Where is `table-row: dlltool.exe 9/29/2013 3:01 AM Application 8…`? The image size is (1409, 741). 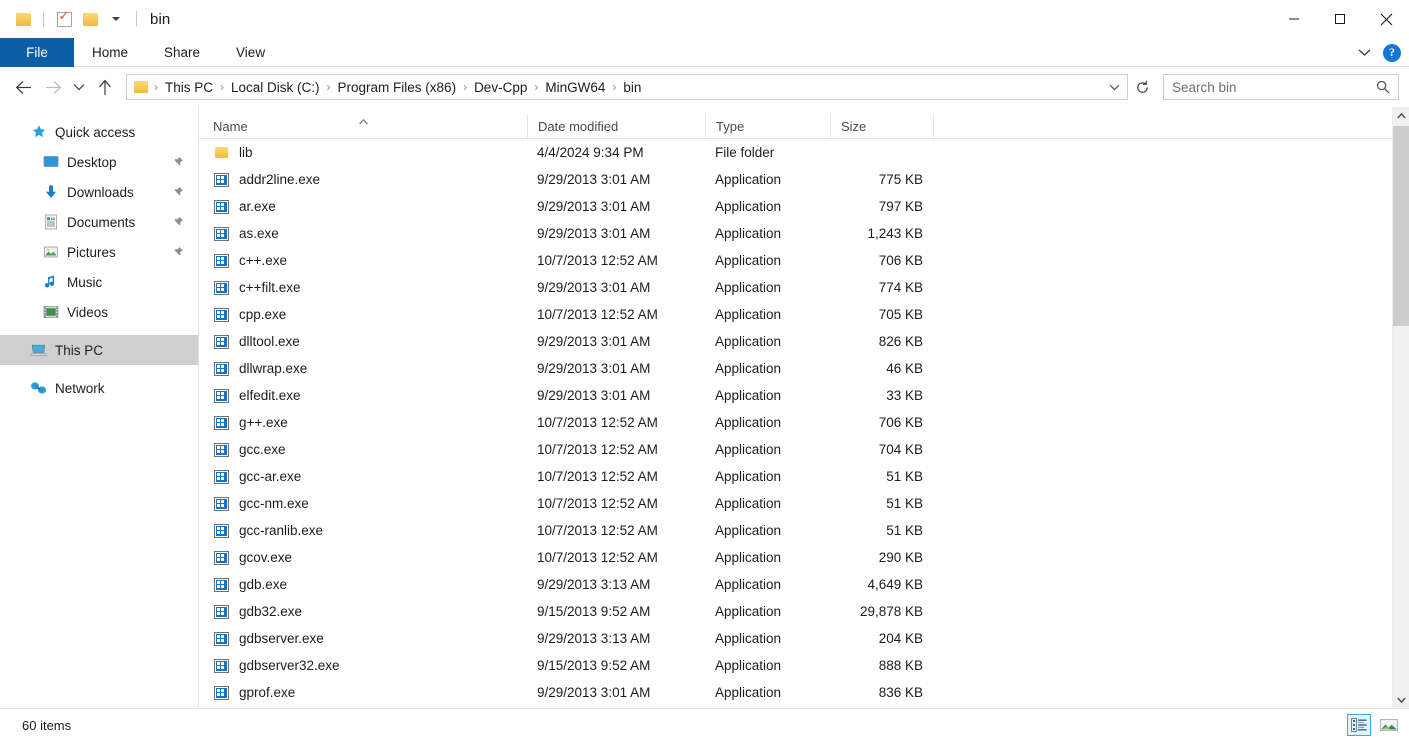 table-row: dlltool.exe 9/29/2013 3:01 AM Application 8… is located at coordinates (795, 341).